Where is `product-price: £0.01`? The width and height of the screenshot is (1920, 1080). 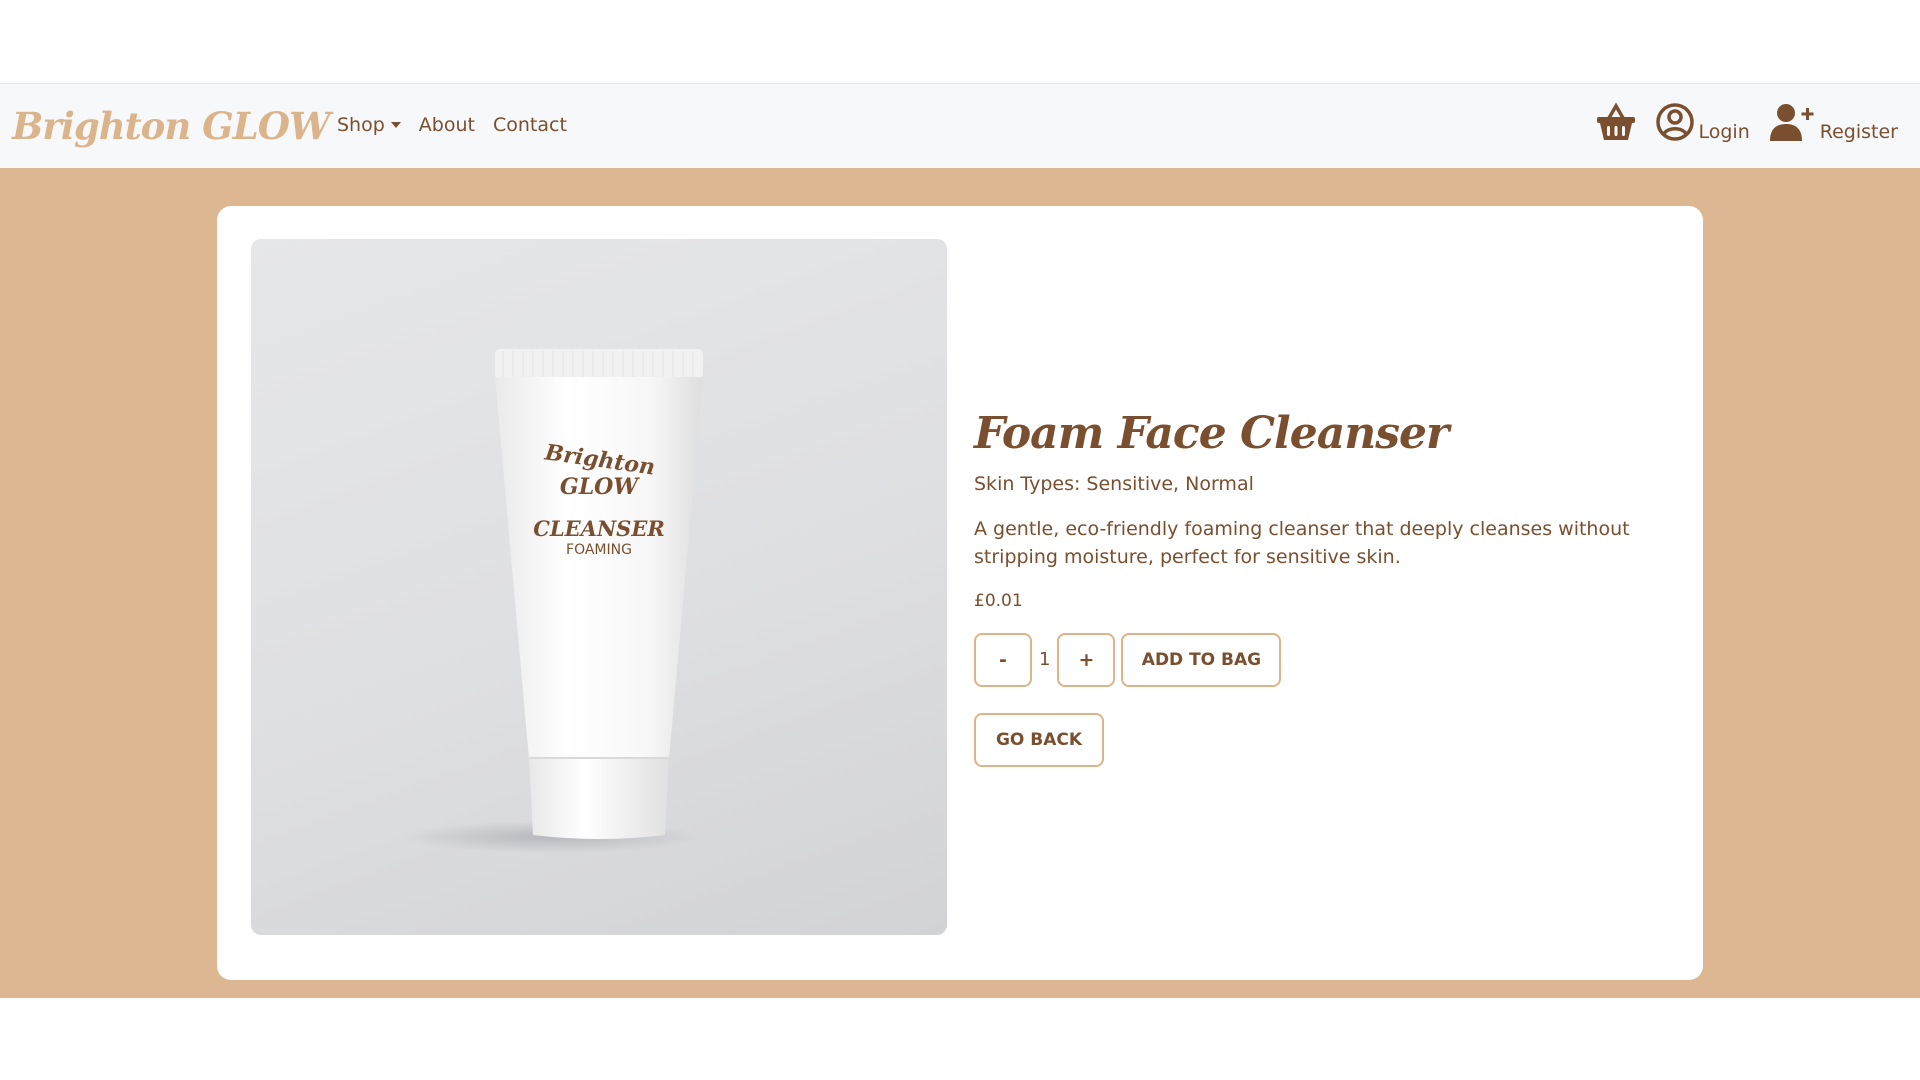
product-price: £0.01 is located at coordinates (998, 600).